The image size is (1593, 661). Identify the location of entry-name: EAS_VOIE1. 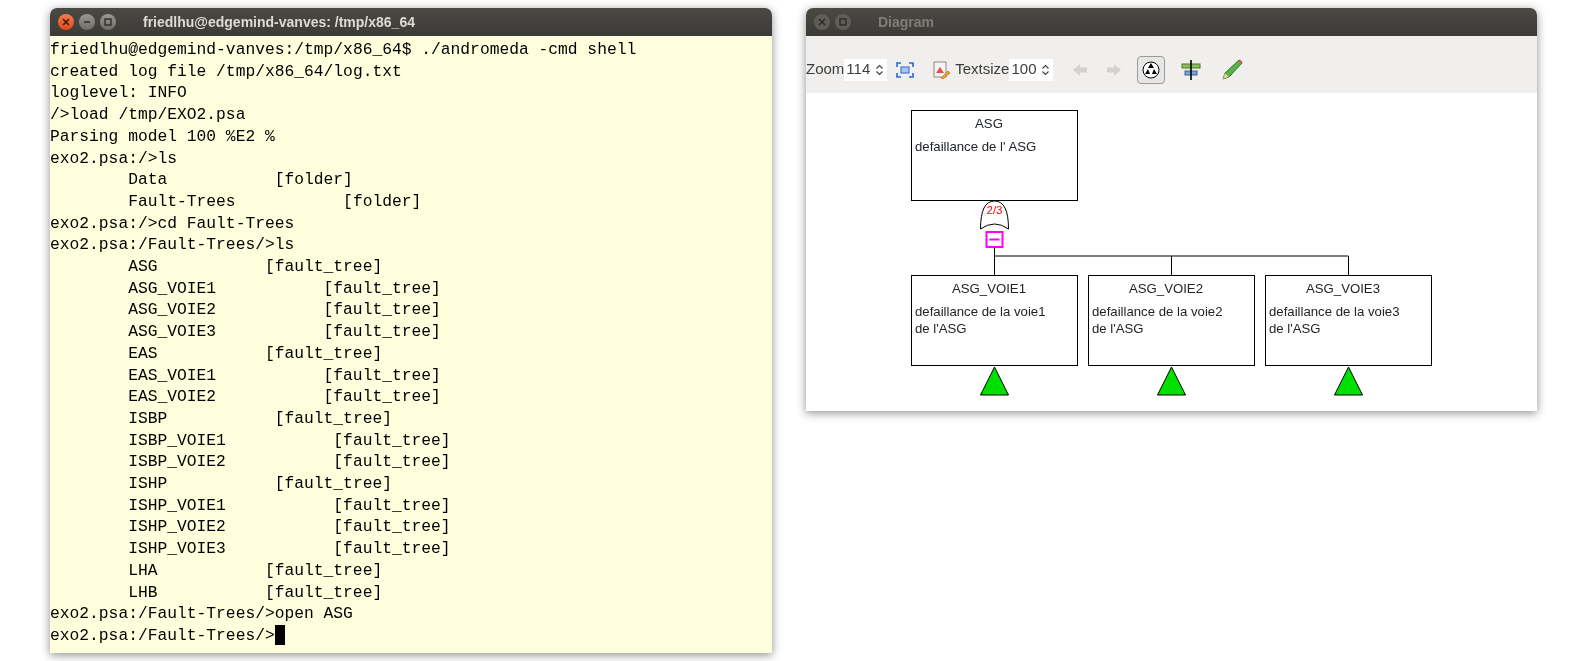
(172, 375).